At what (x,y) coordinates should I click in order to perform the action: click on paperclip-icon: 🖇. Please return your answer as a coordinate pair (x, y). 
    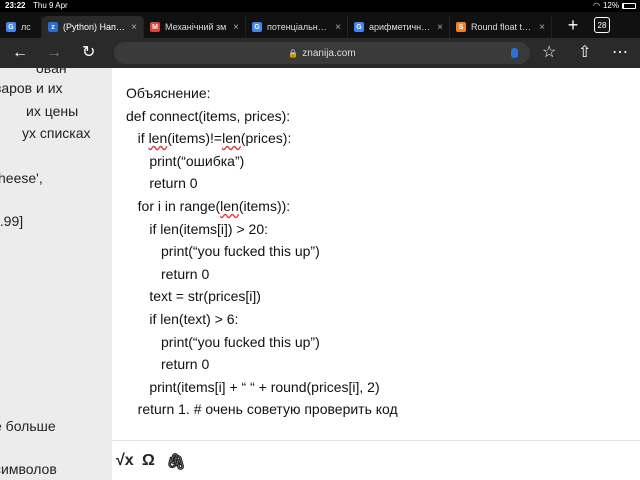
    Looking at the image, I should click on (176, 462).